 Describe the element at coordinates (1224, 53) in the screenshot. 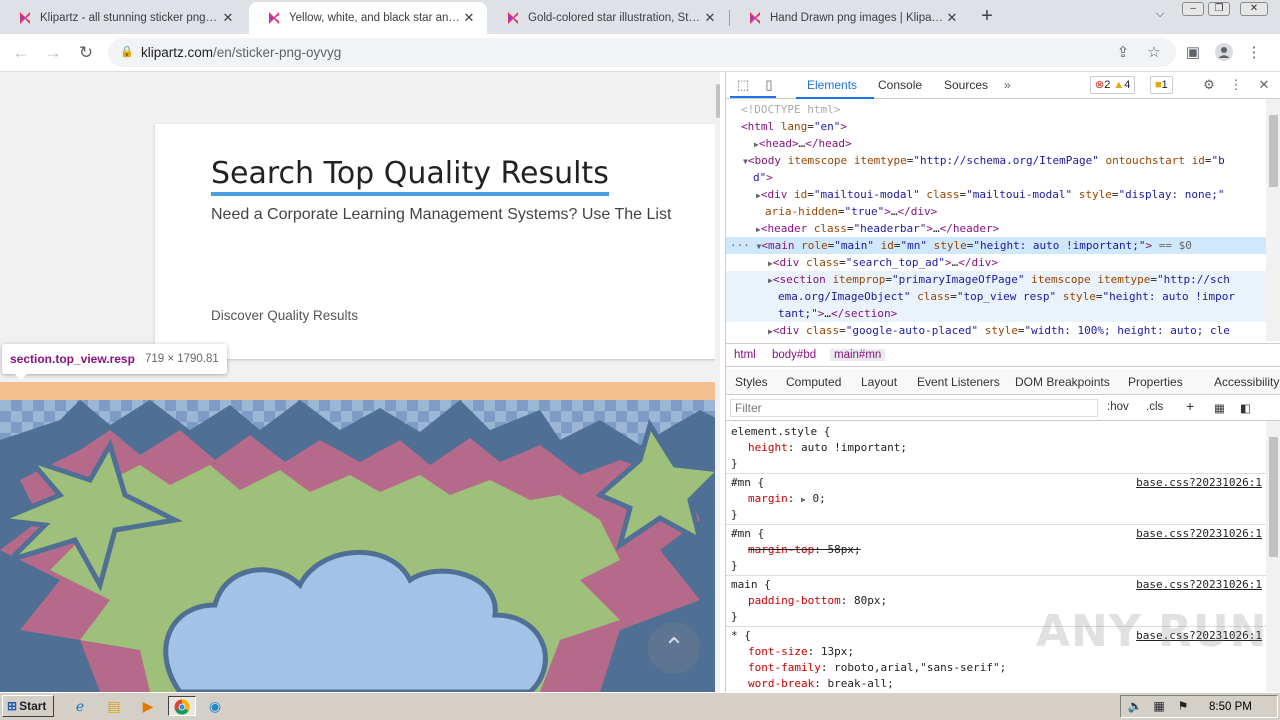

I see `profile-avatar-icon` at that location.